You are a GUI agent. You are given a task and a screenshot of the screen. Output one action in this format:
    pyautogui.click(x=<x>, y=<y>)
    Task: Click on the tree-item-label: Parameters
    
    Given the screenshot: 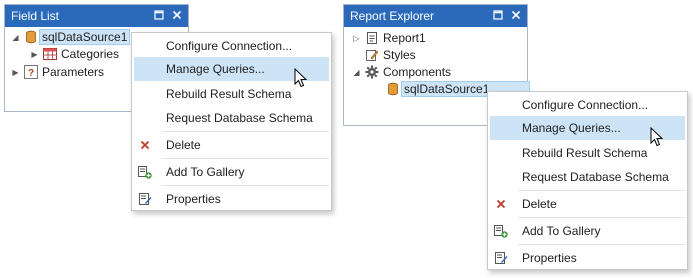 What is the action you would take?
    pyautogui.click(x=73, y=72)
    